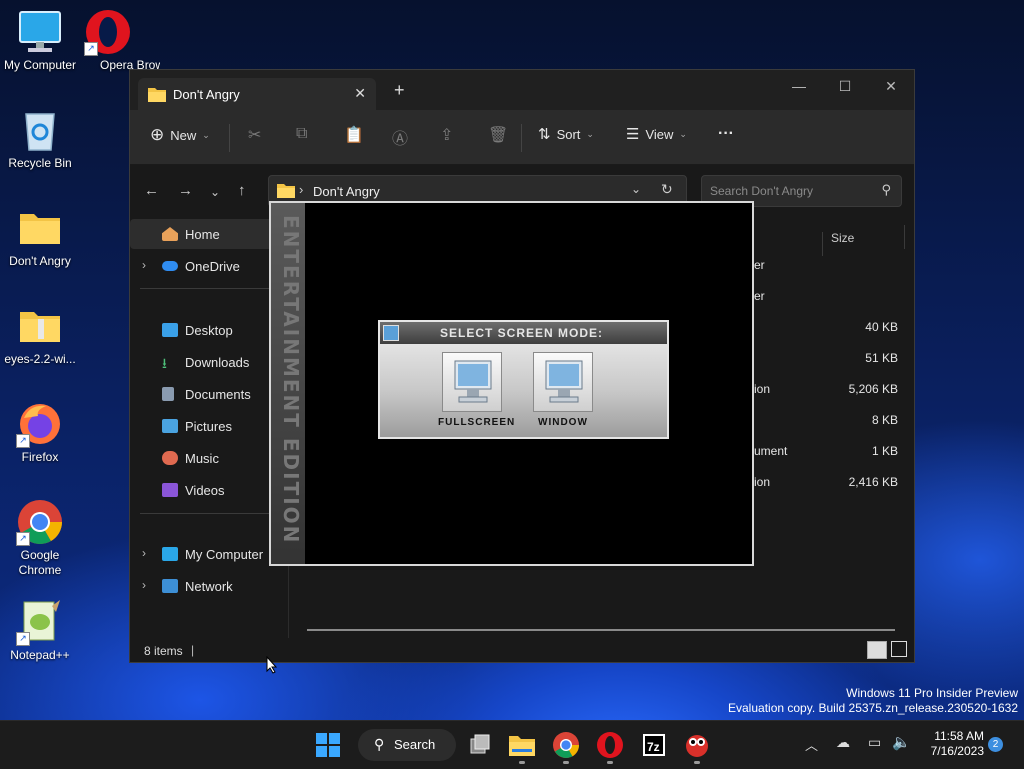 Image resolution: width=1024 pixels, height=769 pixels. What do you see at coordinates (563, 422) in the screenshot?
I see `window-label: WINDOW` at bounding box center [563, 422].